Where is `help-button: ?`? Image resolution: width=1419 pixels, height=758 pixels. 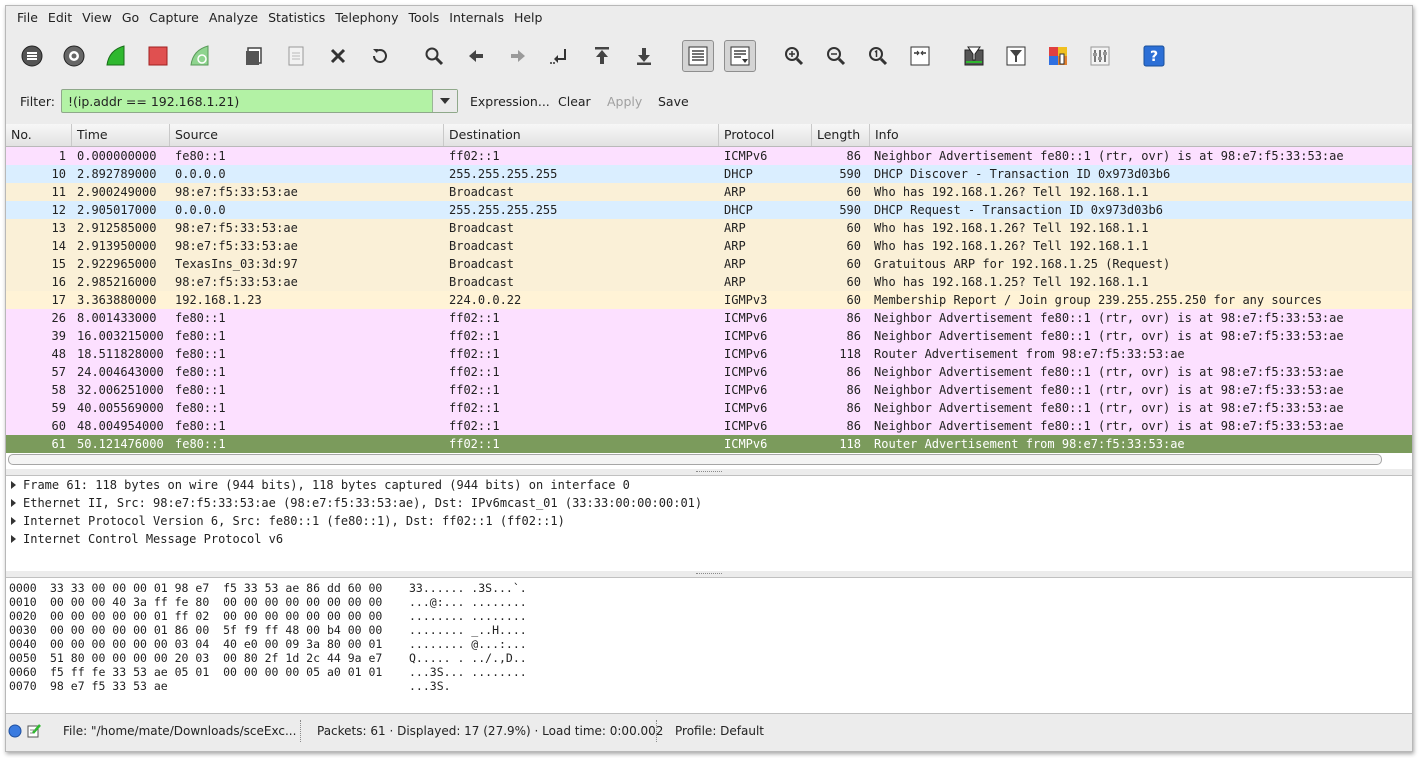
help-button: ? is located at coordinates (1154, 56).